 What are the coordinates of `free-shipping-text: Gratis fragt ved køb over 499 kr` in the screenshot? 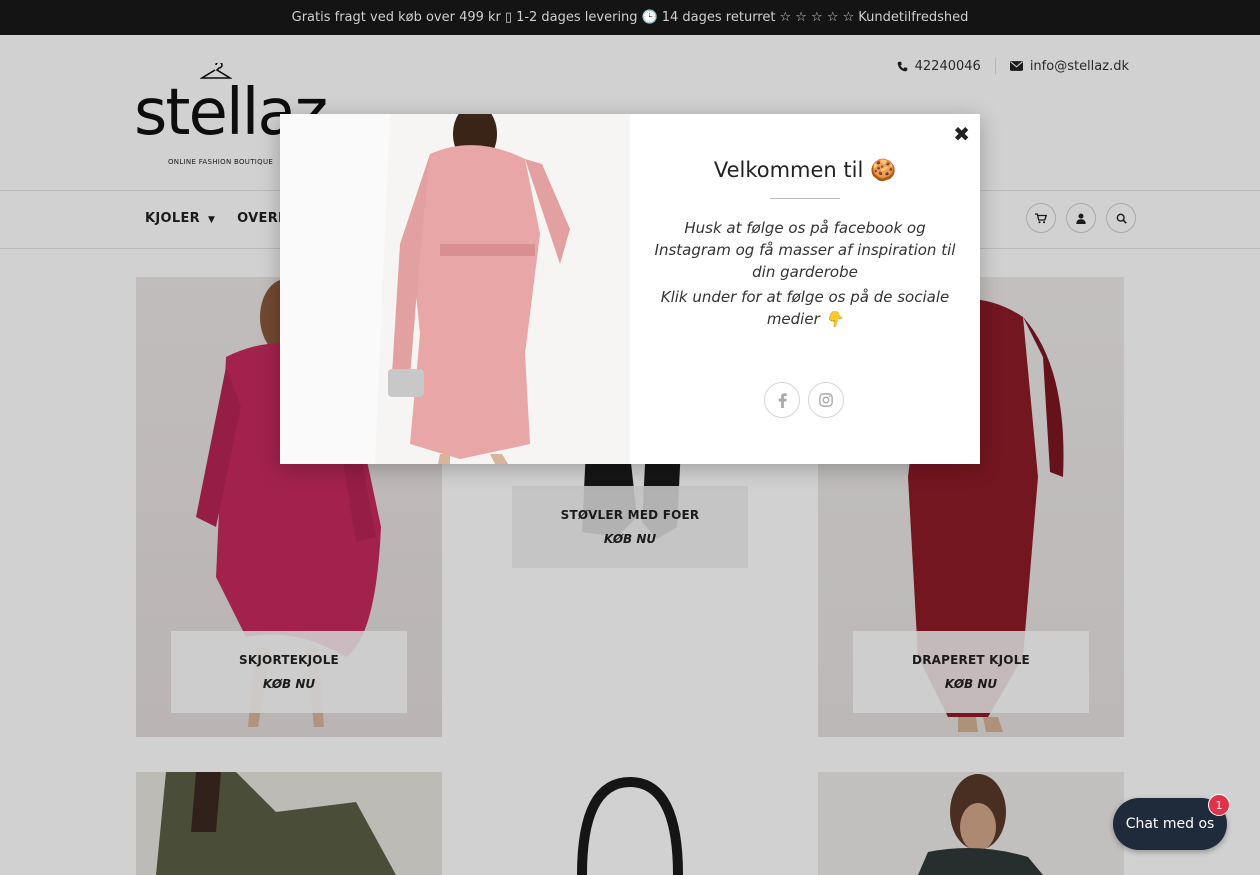 It's located at (396, 17).